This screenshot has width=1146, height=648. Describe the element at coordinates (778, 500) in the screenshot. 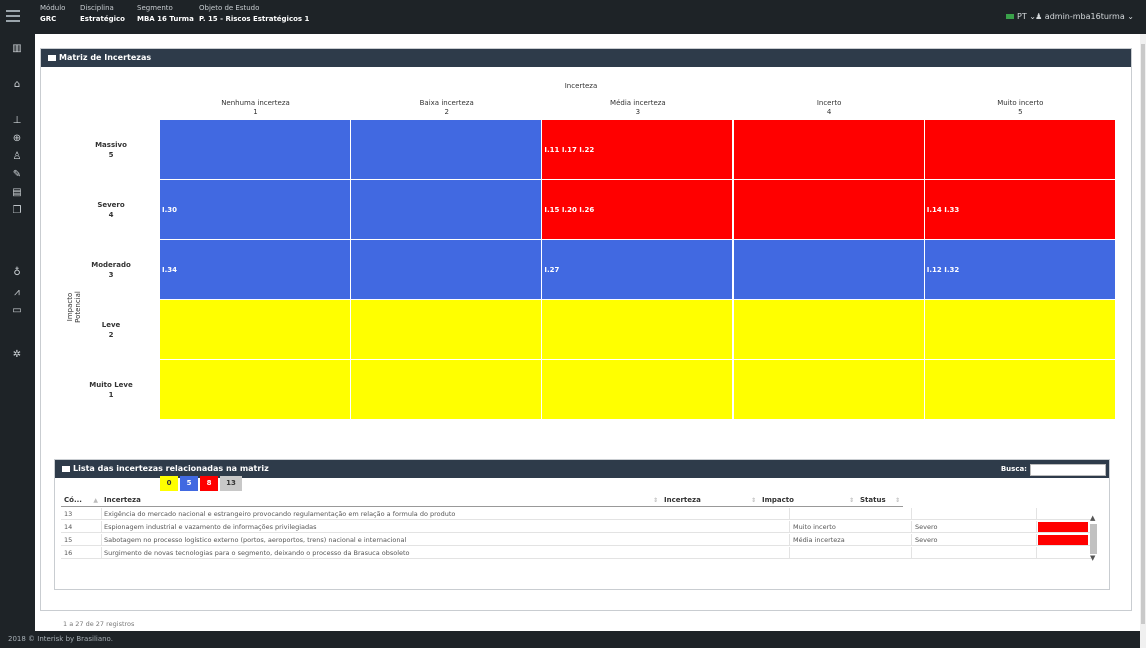

I see `table-header-label: Impacto` at that location.